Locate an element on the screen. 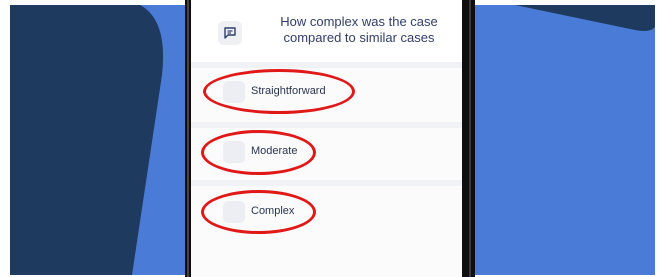 The width and height of the screenshot is (660, 277). option-label: Moderate is located at coordinates (274, 151).